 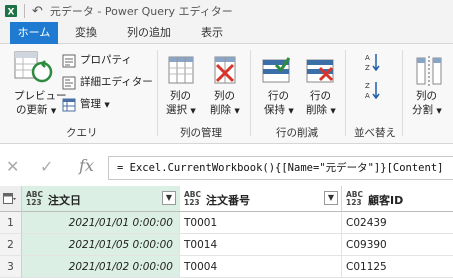 What do you see at coordinates (212, 33) in the screenshot?
I see `tab-view: 表示` at bounding box center [212, 33].